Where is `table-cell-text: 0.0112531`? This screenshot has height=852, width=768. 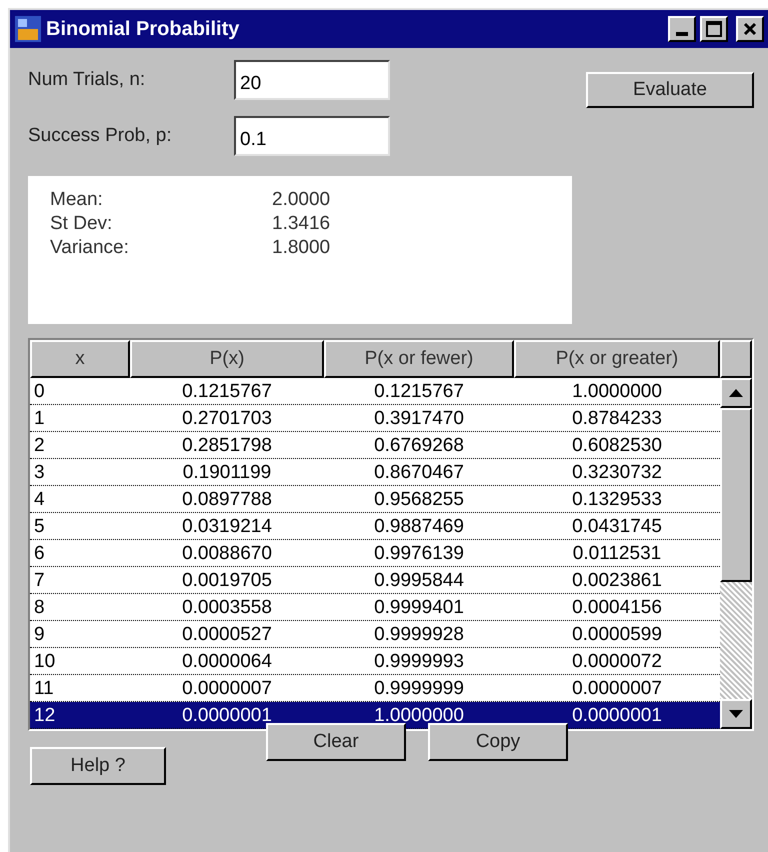
table-cell-text: 0.0112531 is located at coordinates (617, 553).